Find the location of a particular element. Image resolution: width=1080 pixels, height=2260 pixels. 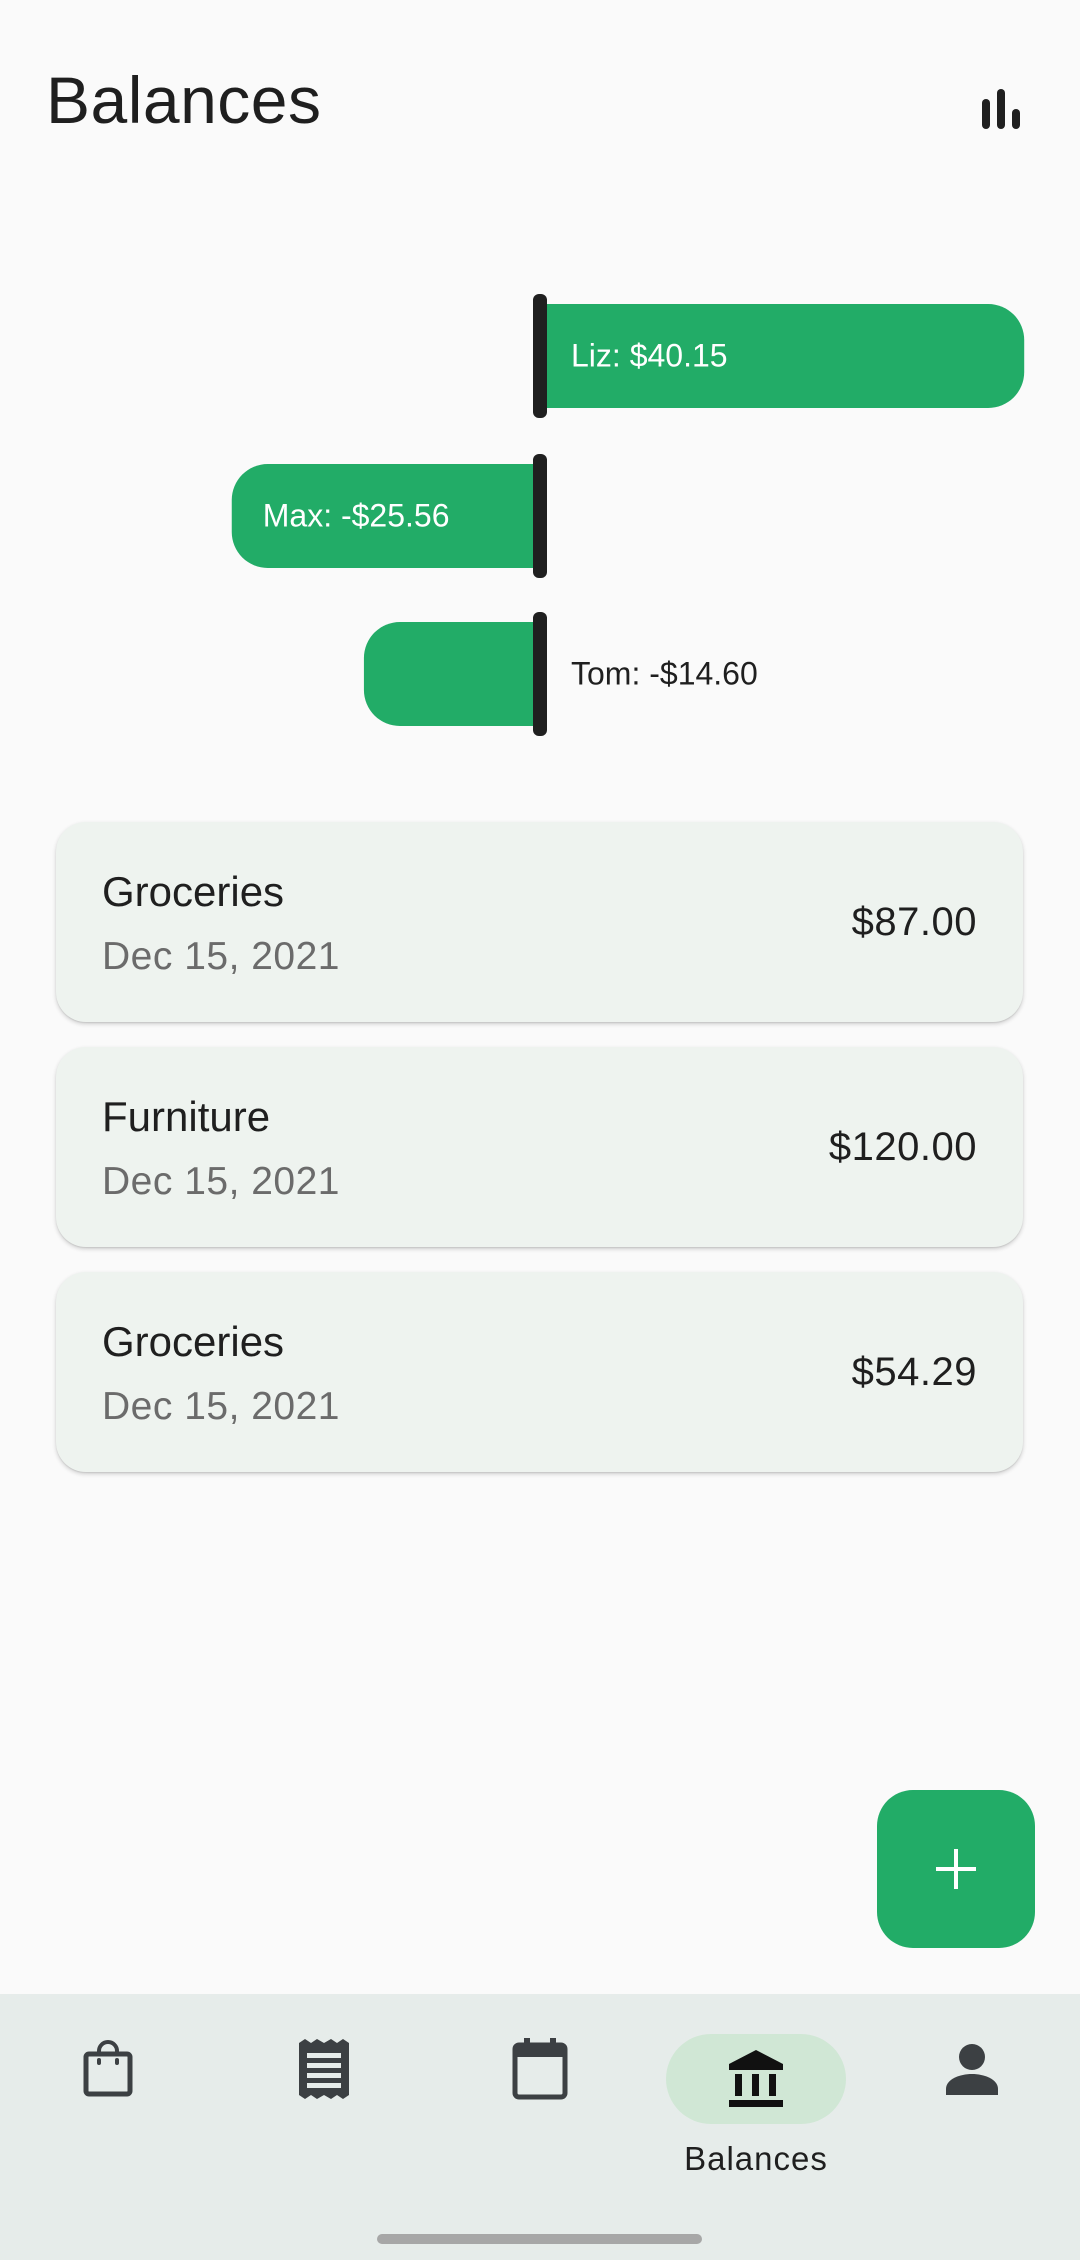

page-title: Balances is located at coordinates (184, 100).